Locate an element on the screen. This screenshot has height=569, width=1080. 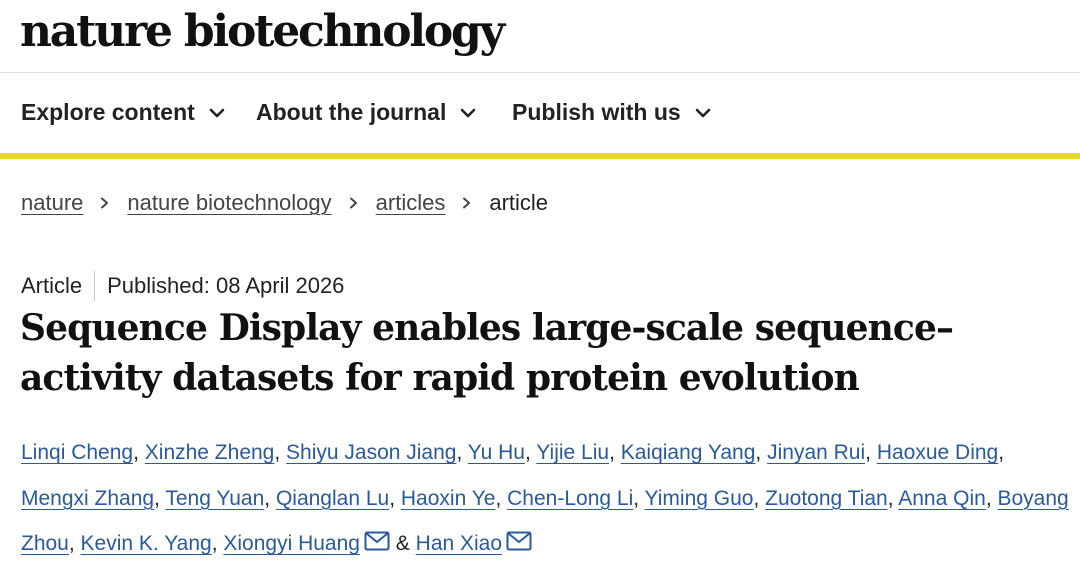
author-link: Shiyu Jason Jiang is located at coordinates (371, 452).